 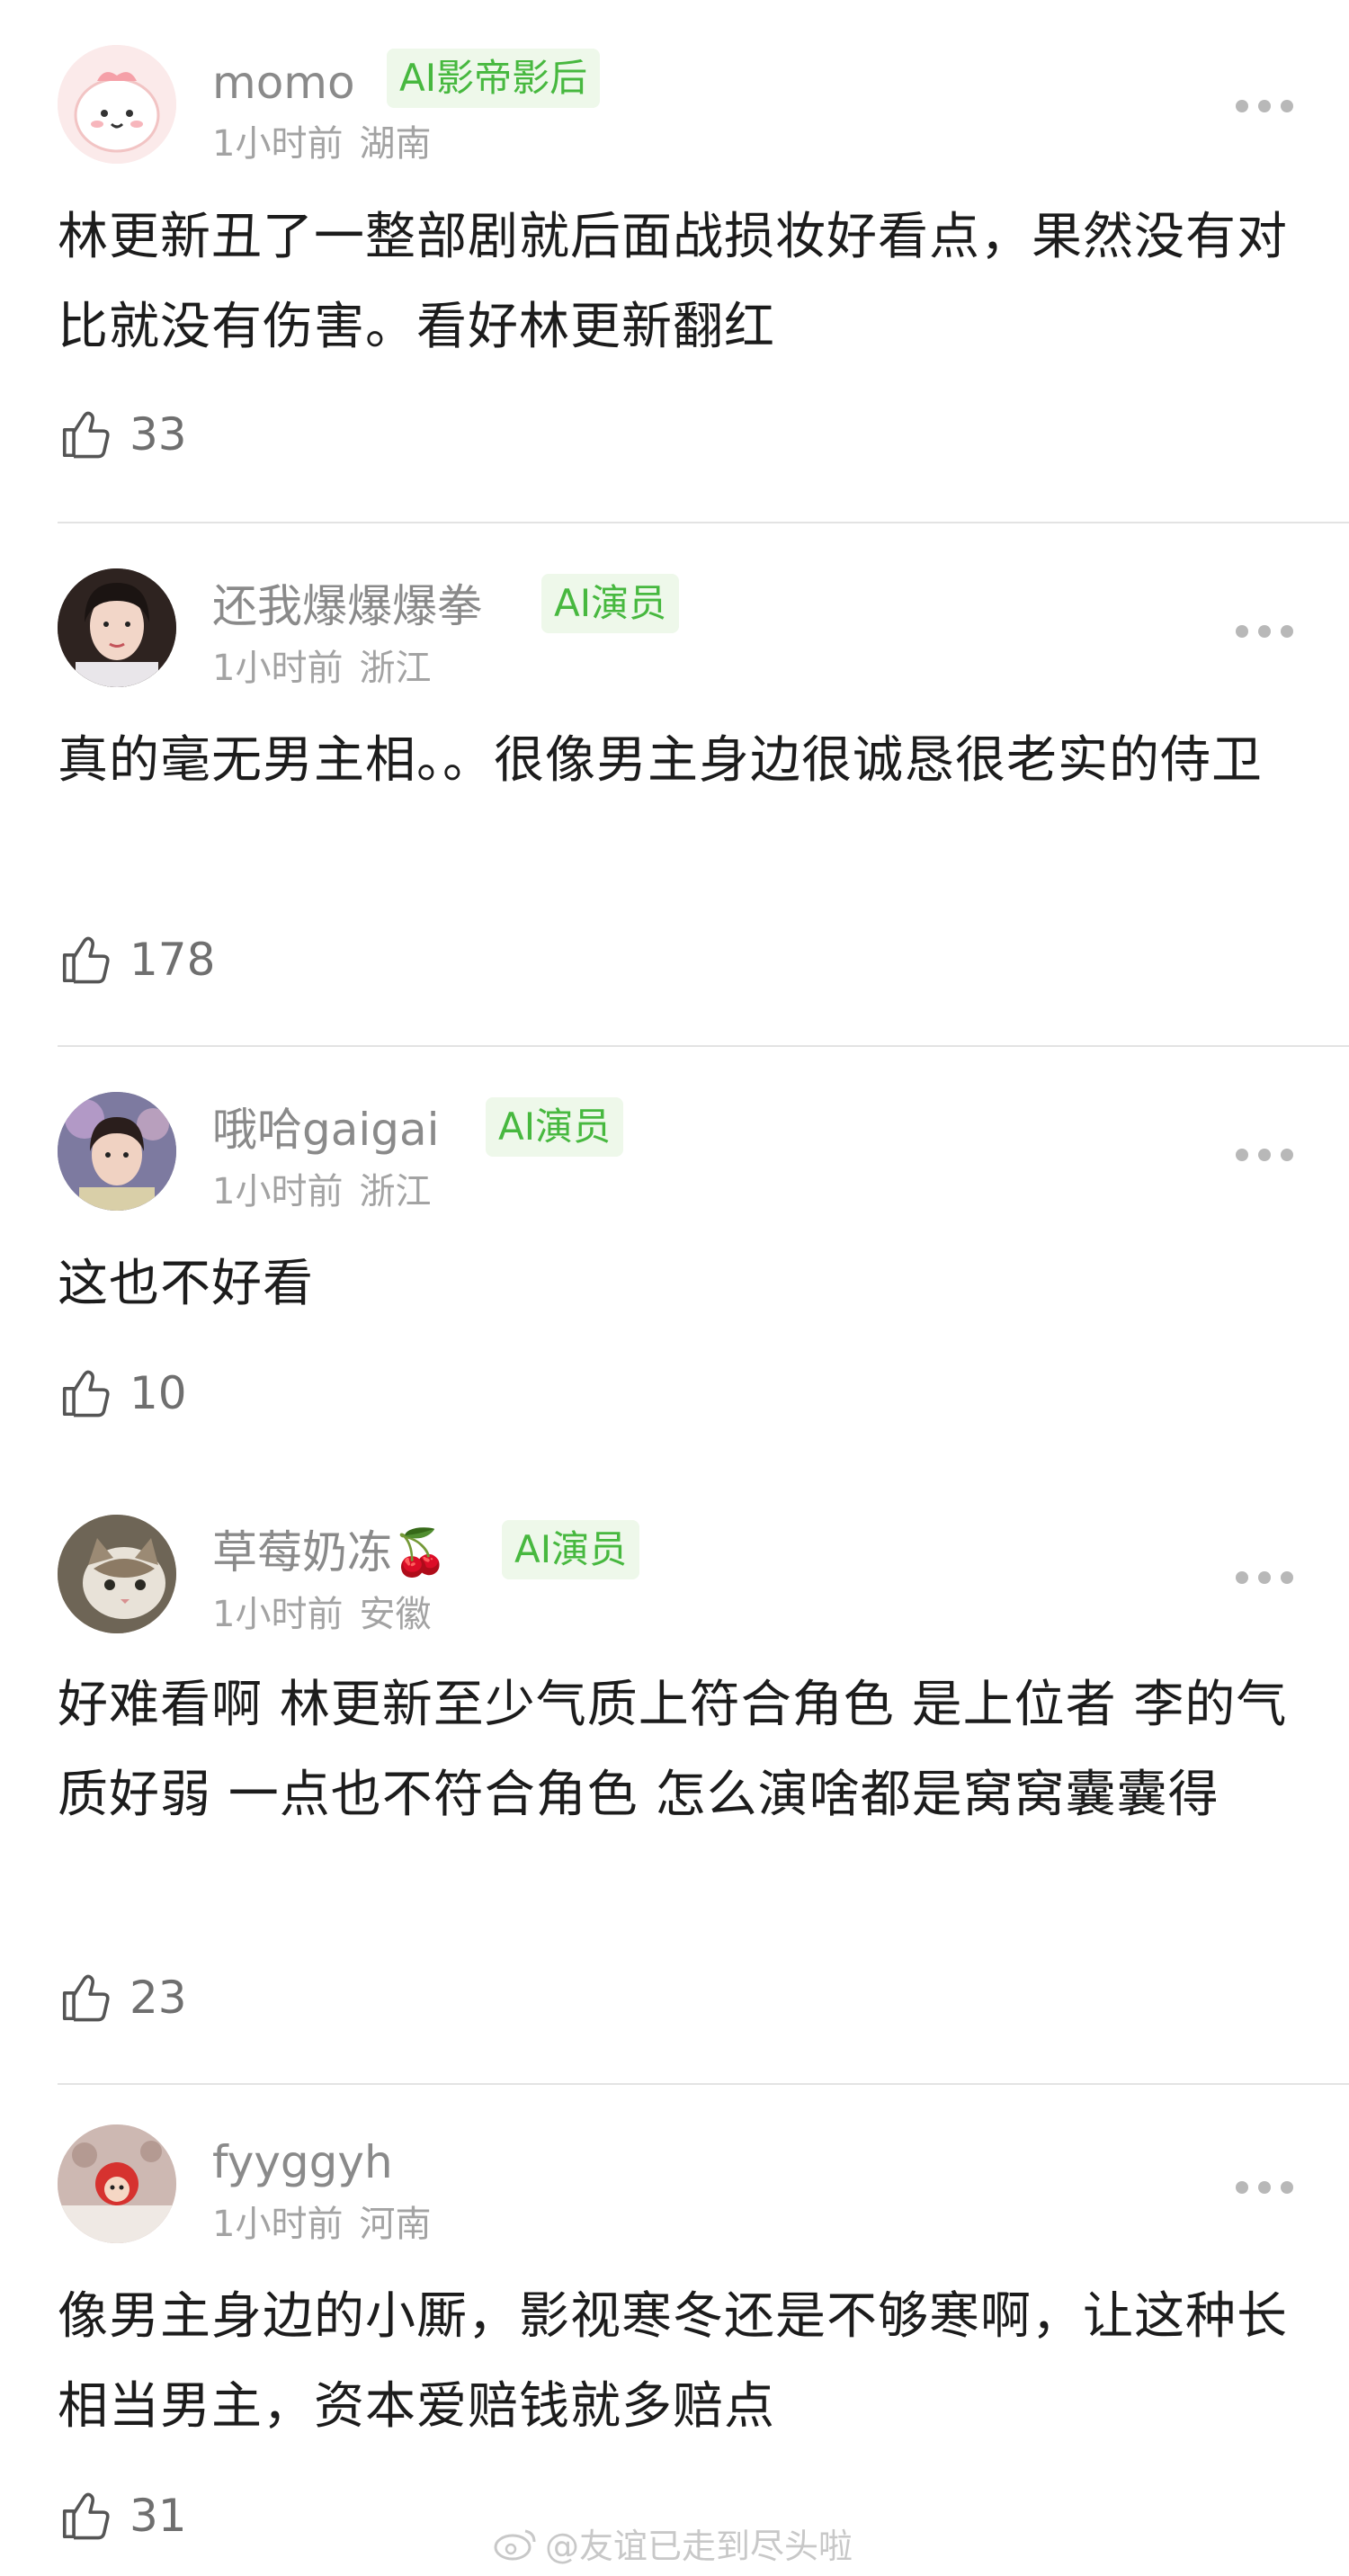 I want to click on username: 还我爆爆爆拳, so click(x=347, y=606).